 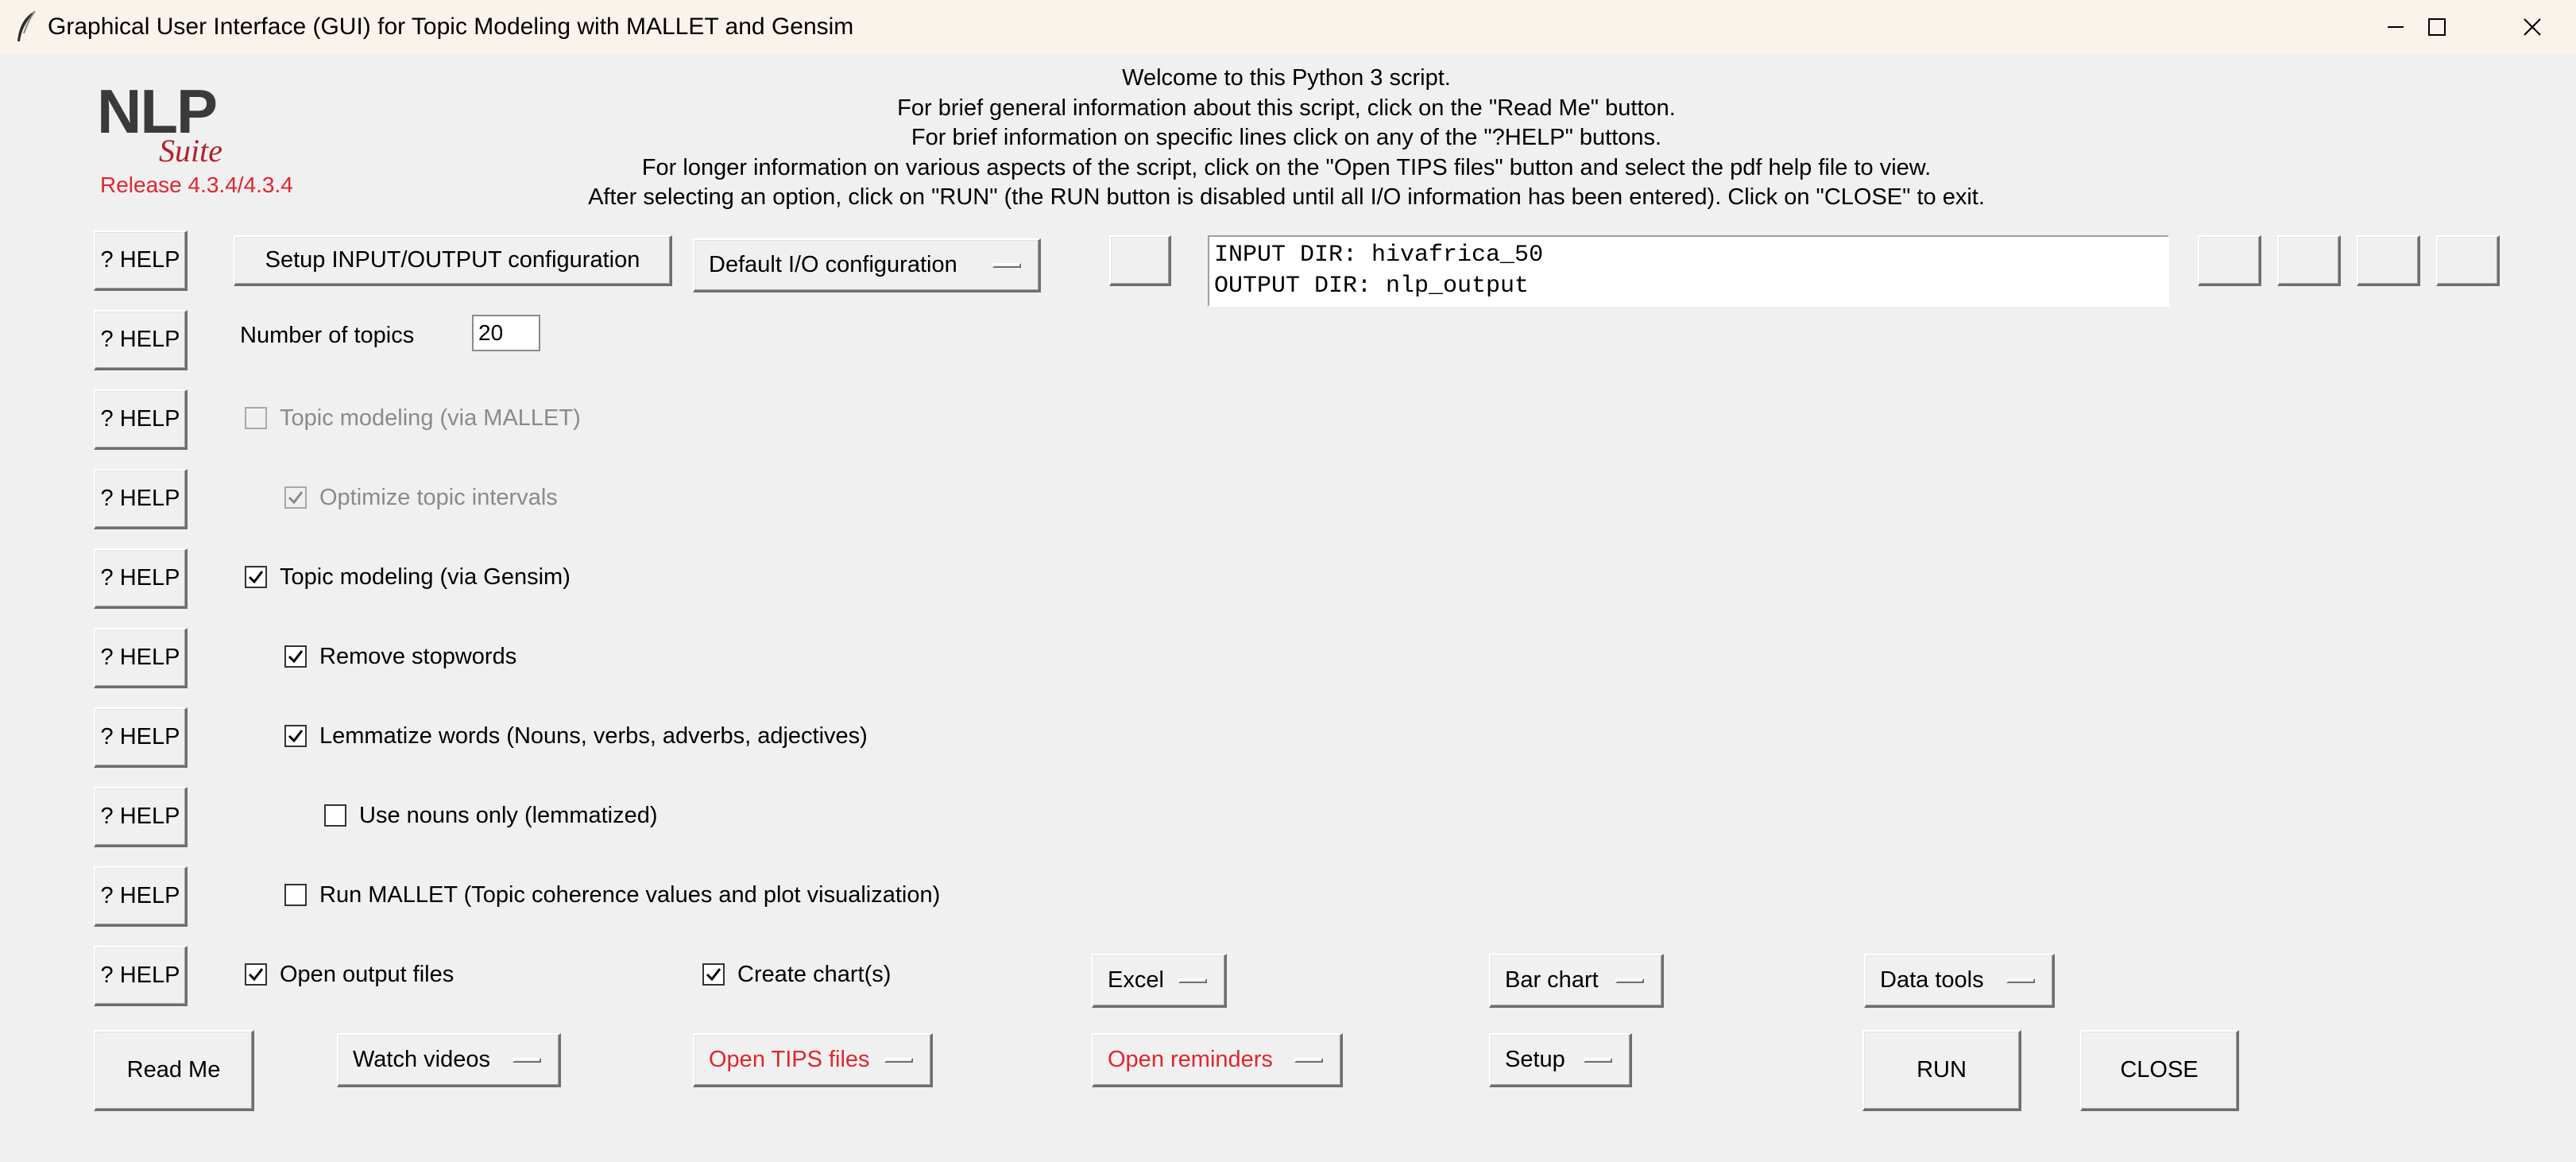 What do you see at coordinates (418, 656) in the screenshot?
I see `stopwords-label: Remove stopwords` at bounding box center [418, 656].